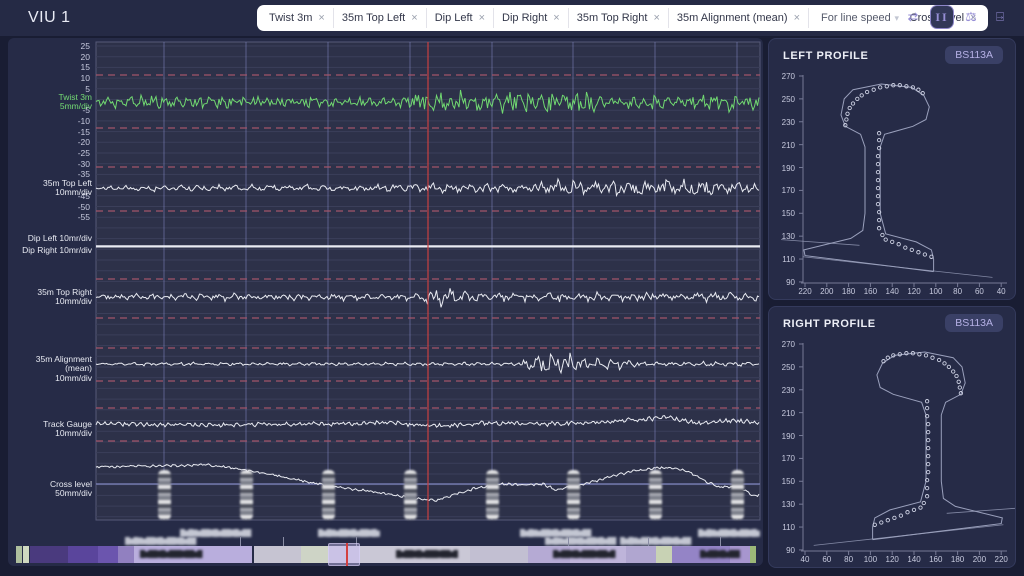  I want to click on redacted-strip-text: █▆██▇█▆███, so click(720, 554).